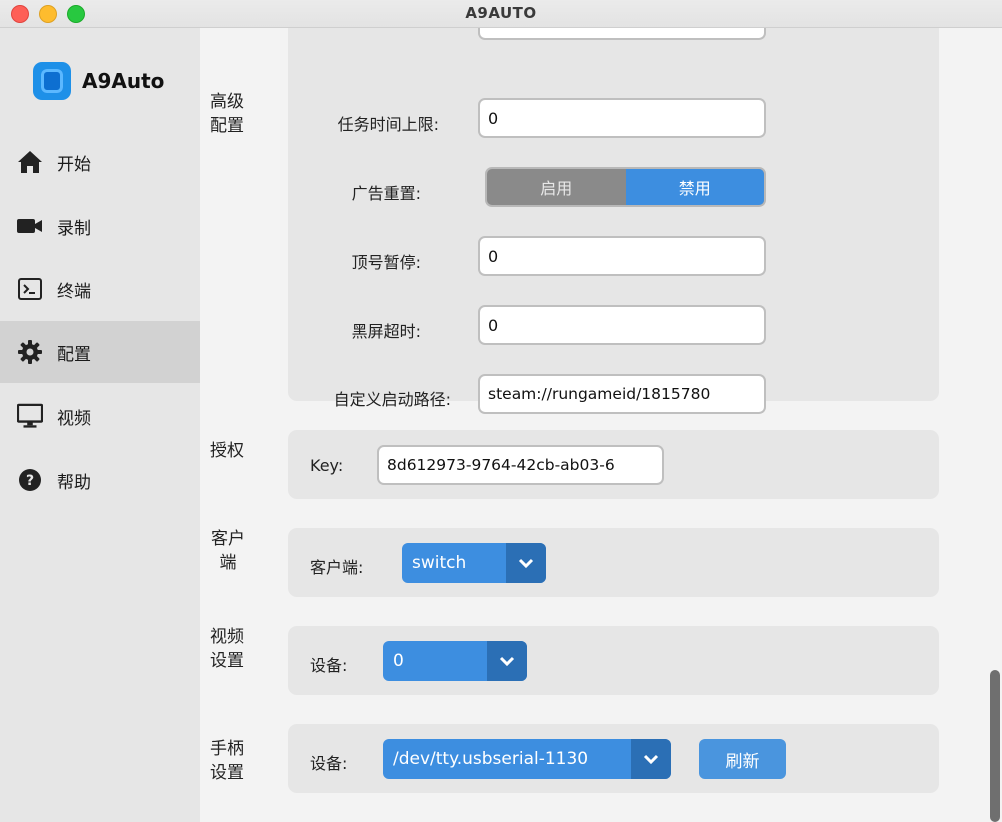 The width and height of the screenshot is (1002, 822). Describe the element at coordinates (439, 563) in the screenshot. I see `client-select-value: switch` at that location.